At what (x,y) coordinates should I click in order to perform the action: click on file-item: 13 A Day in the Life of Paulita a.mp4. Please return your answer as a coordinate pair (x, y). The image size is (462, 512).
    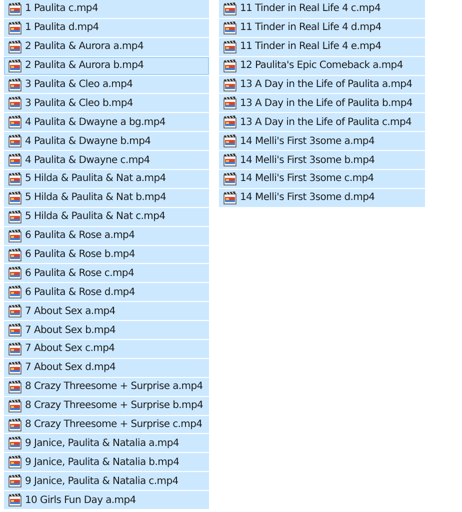
    Looking at the image, I should click on (322, 85).